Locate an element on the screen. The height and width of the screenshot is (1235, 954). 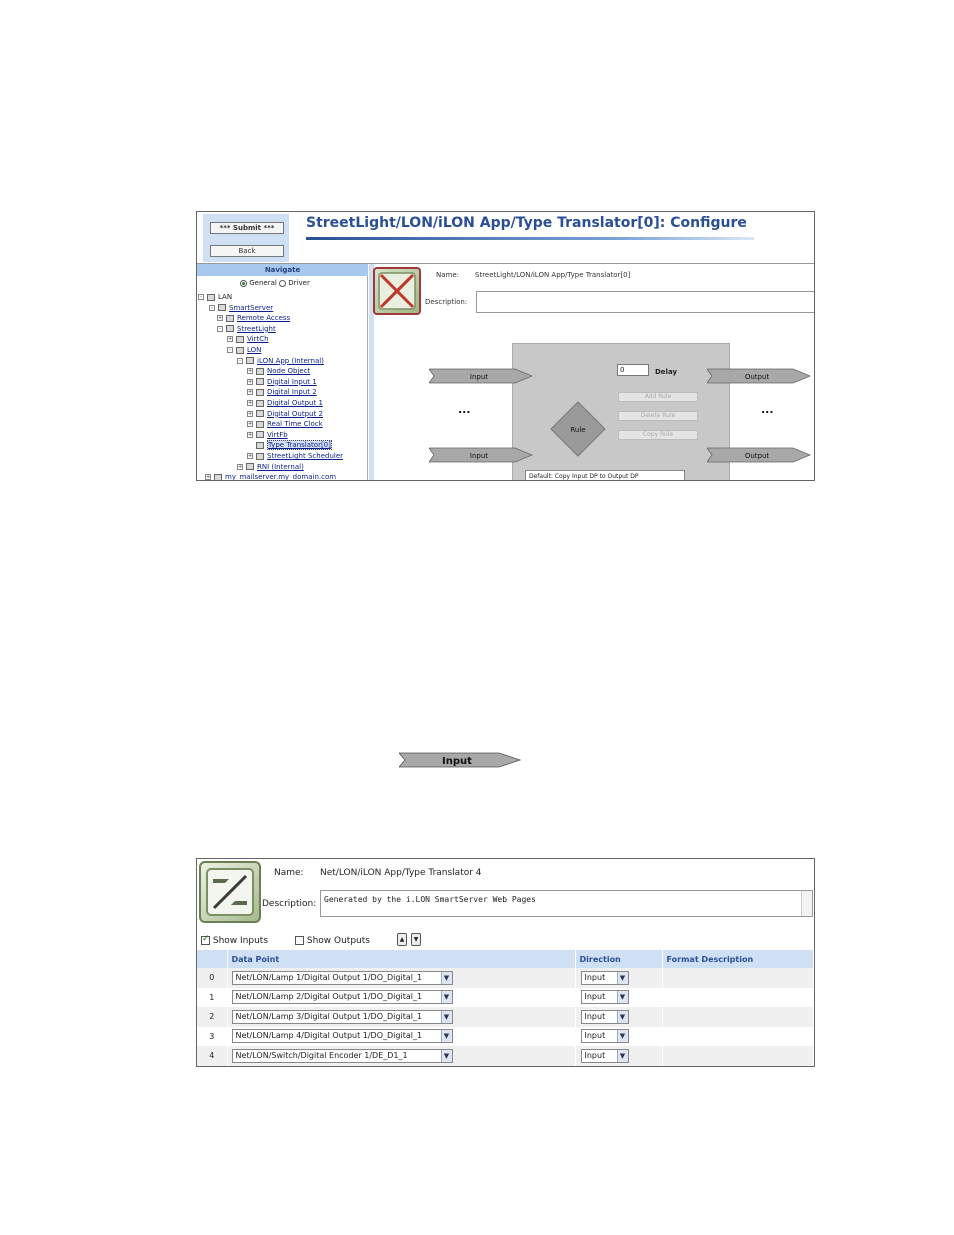
description-scrollbar is located at coordinates (806, 903).